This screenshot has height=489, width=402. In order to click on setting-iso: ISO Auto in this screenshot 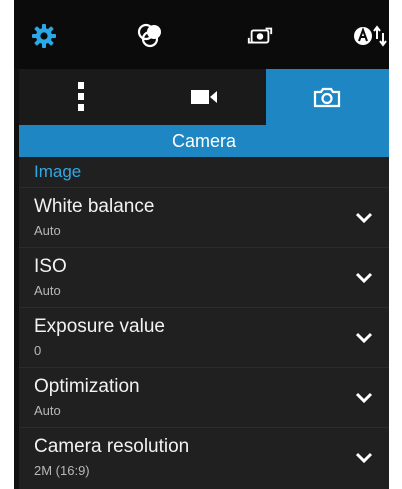, I will do `click(204, 277)`.